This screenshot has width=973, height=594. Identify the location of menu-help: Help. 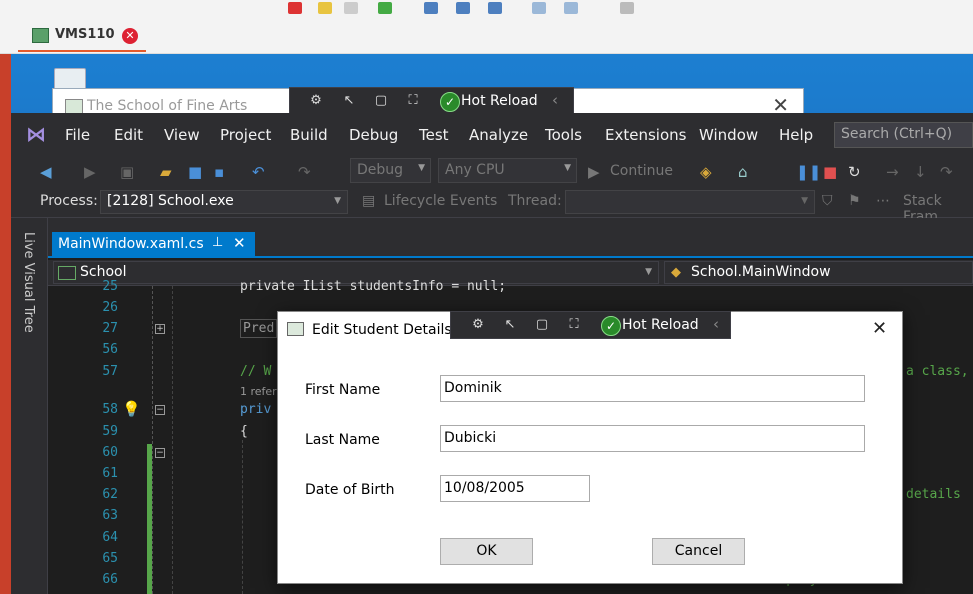
(796, 135).